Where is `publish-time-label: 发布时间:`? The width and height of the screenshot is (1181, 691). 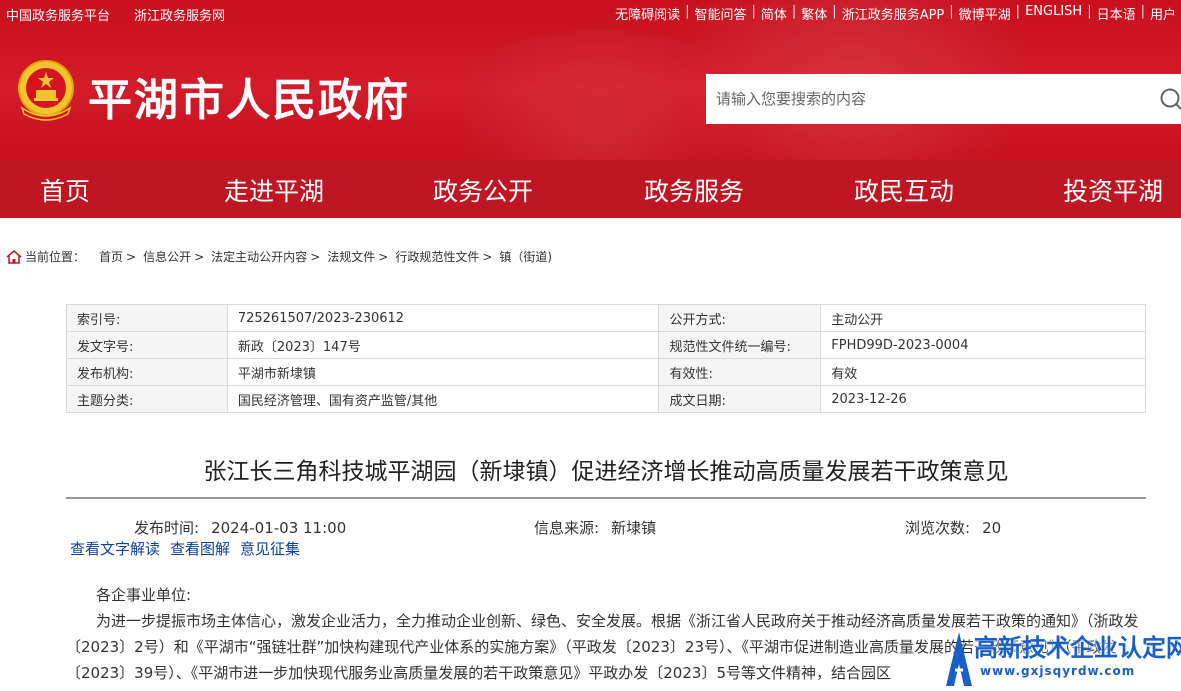 publish-time-label: 发布时间: is located at coordinates (167, 528).